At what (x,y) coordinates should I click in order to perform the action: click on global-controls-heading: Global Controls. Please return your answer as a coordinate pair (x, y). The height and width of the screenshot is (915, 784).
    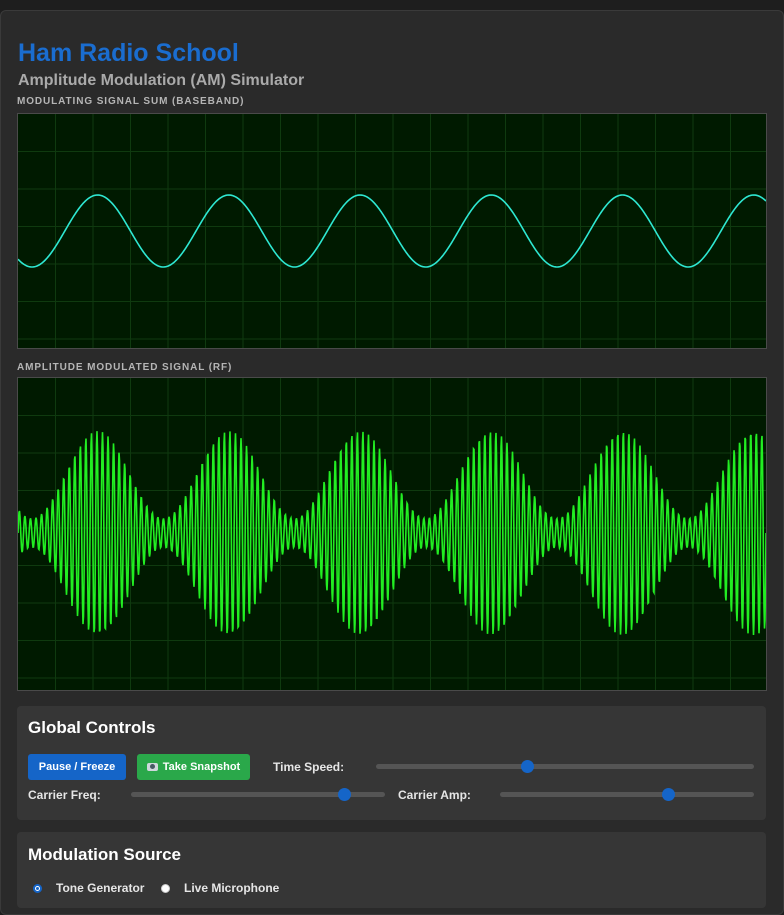
    Looking at the image, I should click on (92, 727).